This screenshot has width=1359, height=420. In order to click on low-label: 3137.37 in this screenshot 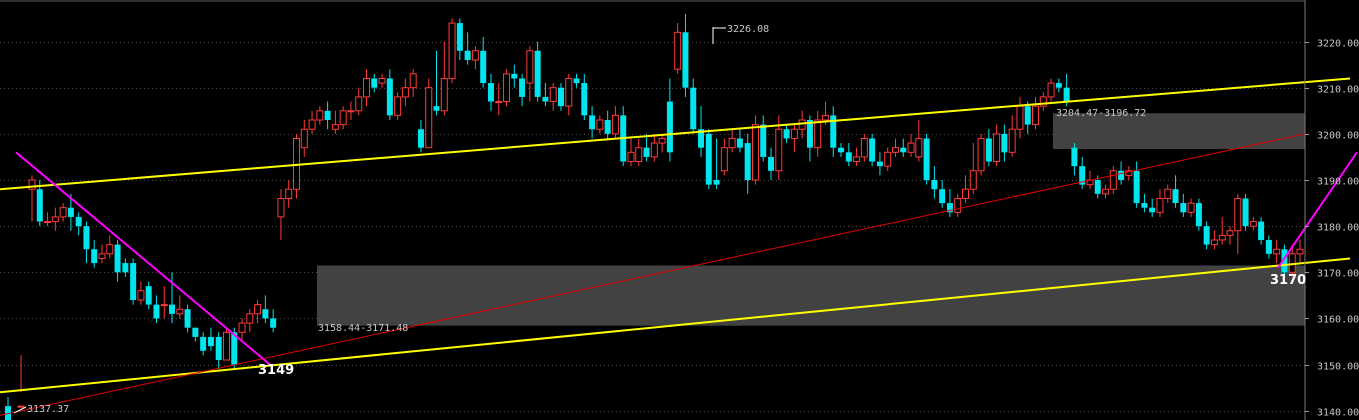, I will do `click(48, 409)`.